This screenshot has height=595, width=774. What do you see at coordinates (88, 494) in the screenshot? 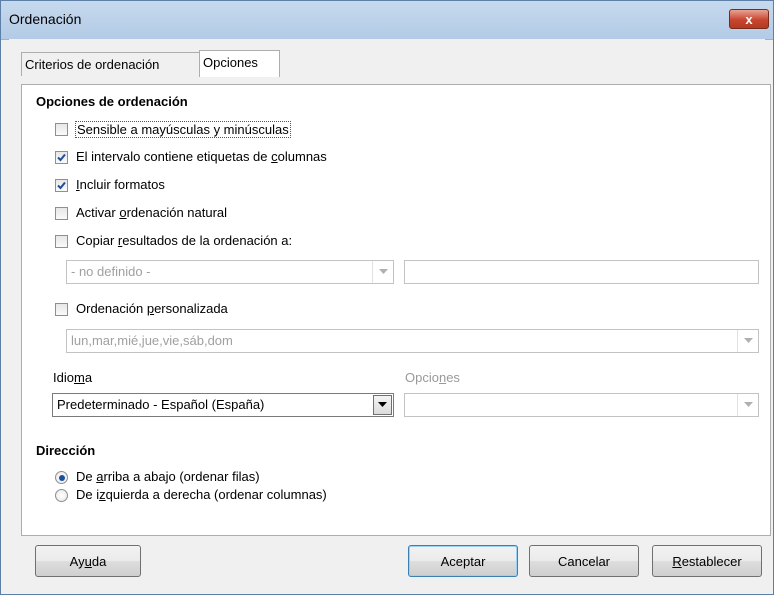
I see `left-to-right-text-1: De i` at bounding box center [88, 494].